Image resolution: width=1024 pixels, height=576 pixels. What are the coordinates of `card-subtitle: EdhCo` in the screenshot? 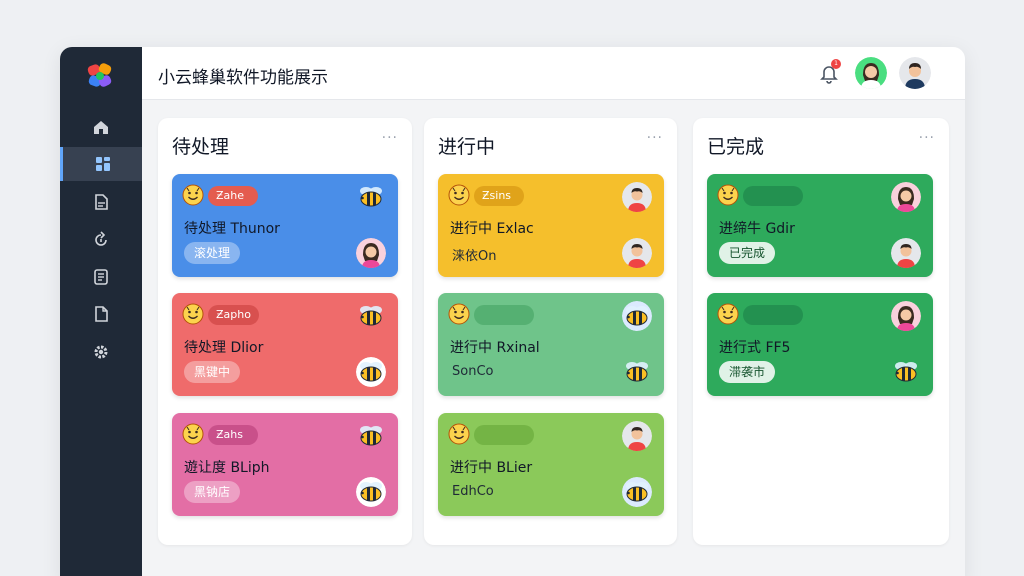 It's located at (473, 491).